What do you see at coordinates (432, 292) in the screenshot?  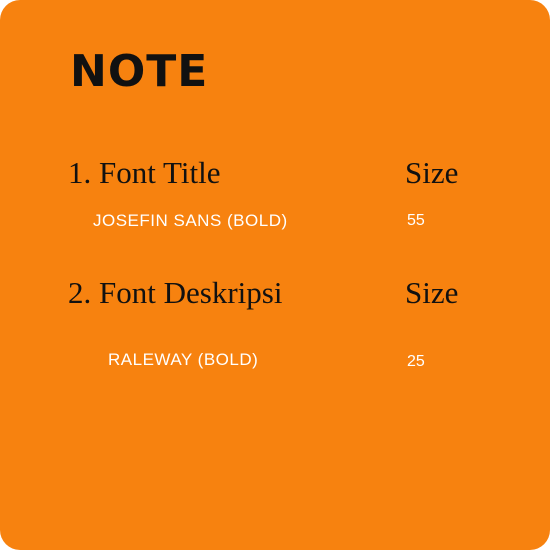 I see `font-description-size-label: Size` at bounding box center [432, 292].